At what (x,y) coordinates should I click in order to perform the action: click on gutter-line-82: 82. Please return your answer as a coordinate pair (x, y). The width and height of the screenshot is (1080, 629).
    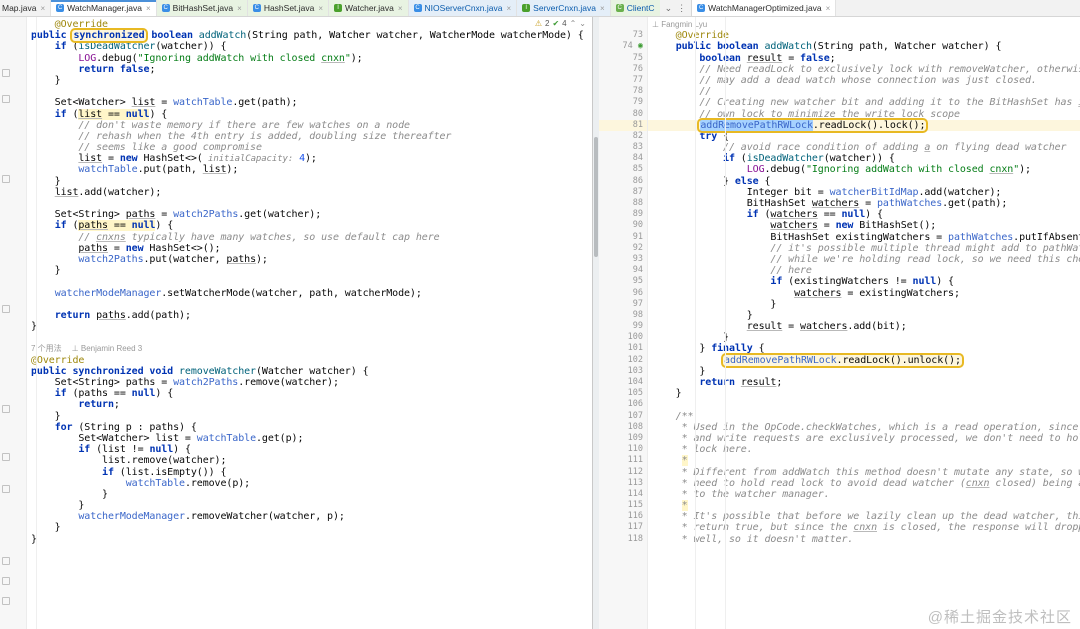
    Looking at the image, I should click on (623, 136).